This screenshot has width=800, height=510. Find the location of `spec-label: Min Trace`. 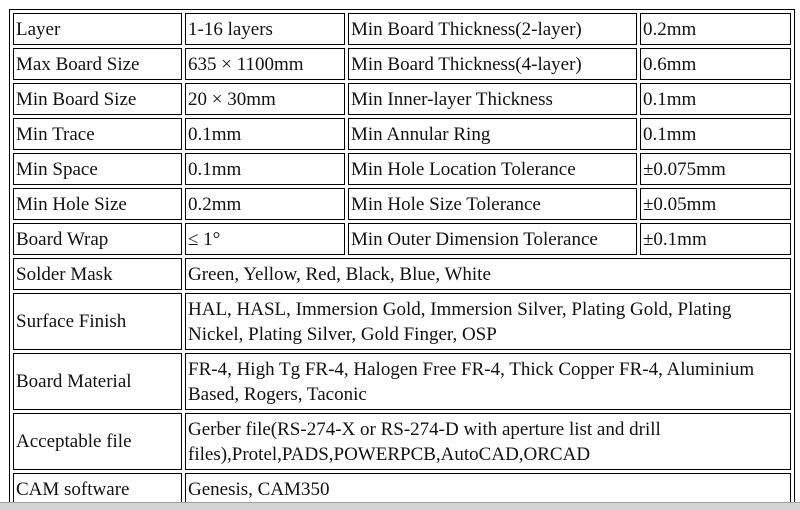

spec-label: Min Trace is located at coordinates (97, 134).